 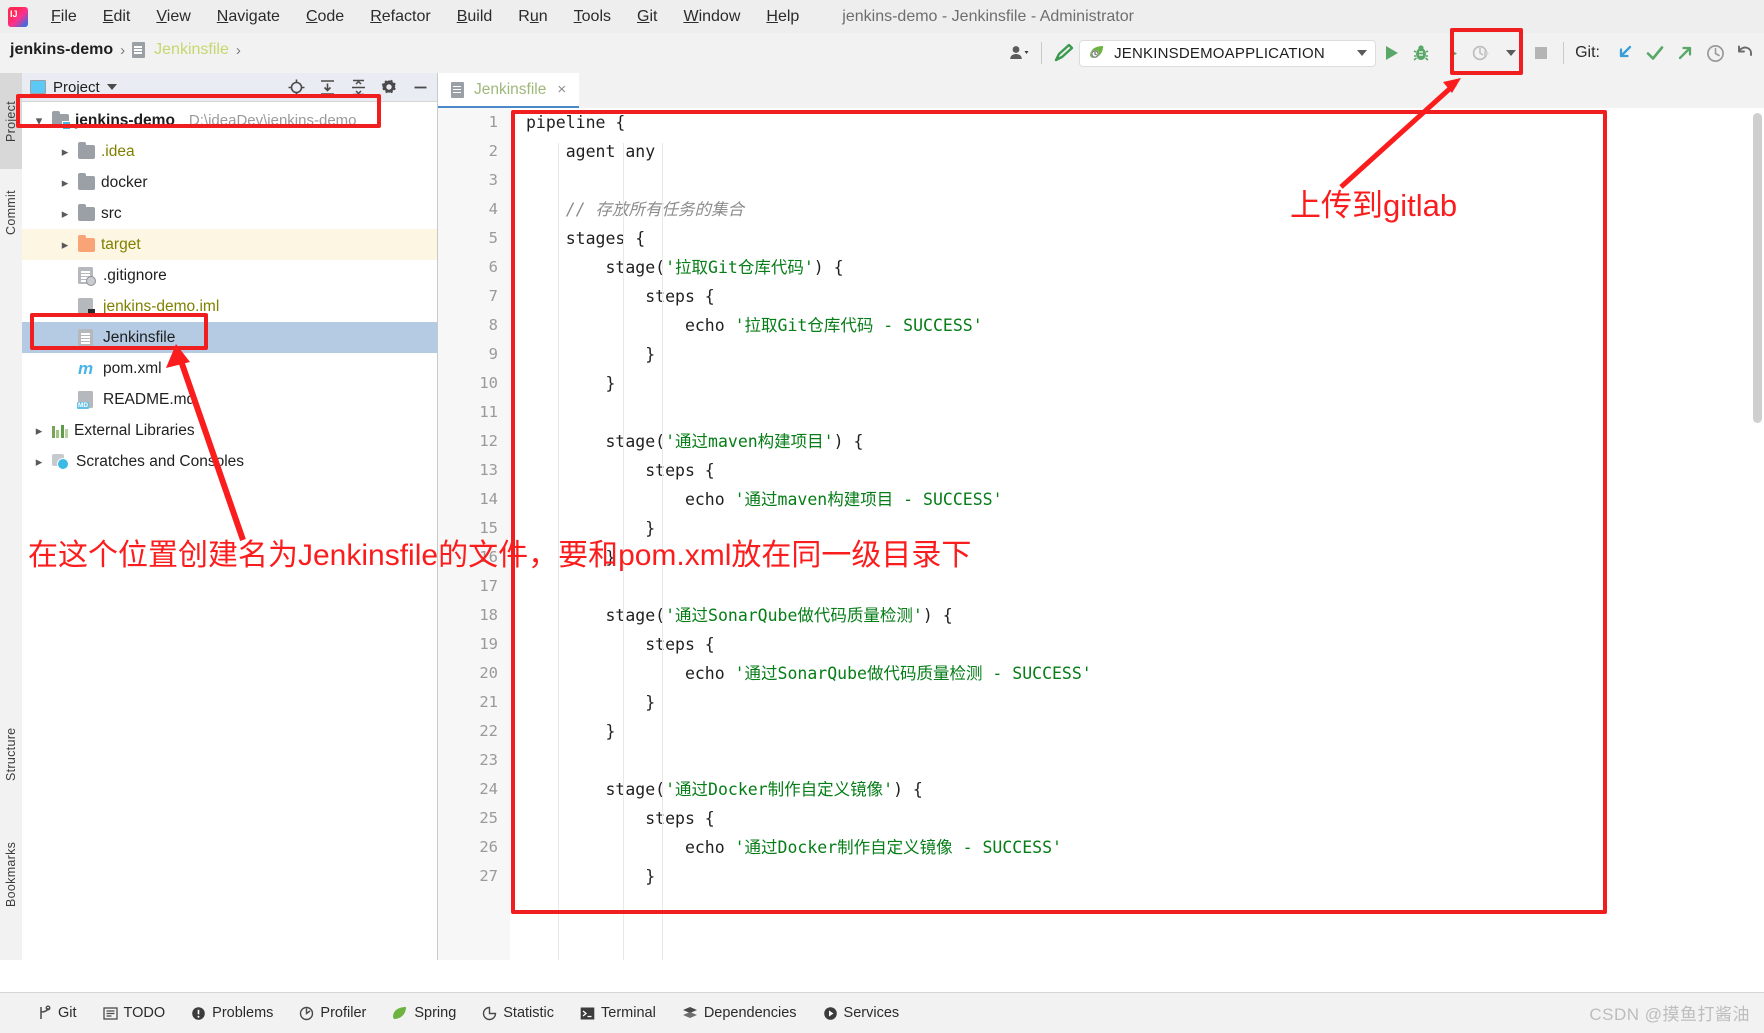 What do you see at coordinates (532, 17) in the screenshot?
I see `menu-item-run: Run` at bounding box center [532, 17].